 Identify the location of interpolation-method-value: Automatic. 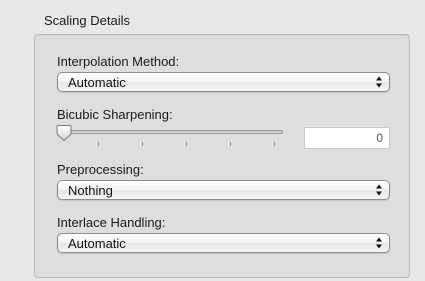
(97, 82).